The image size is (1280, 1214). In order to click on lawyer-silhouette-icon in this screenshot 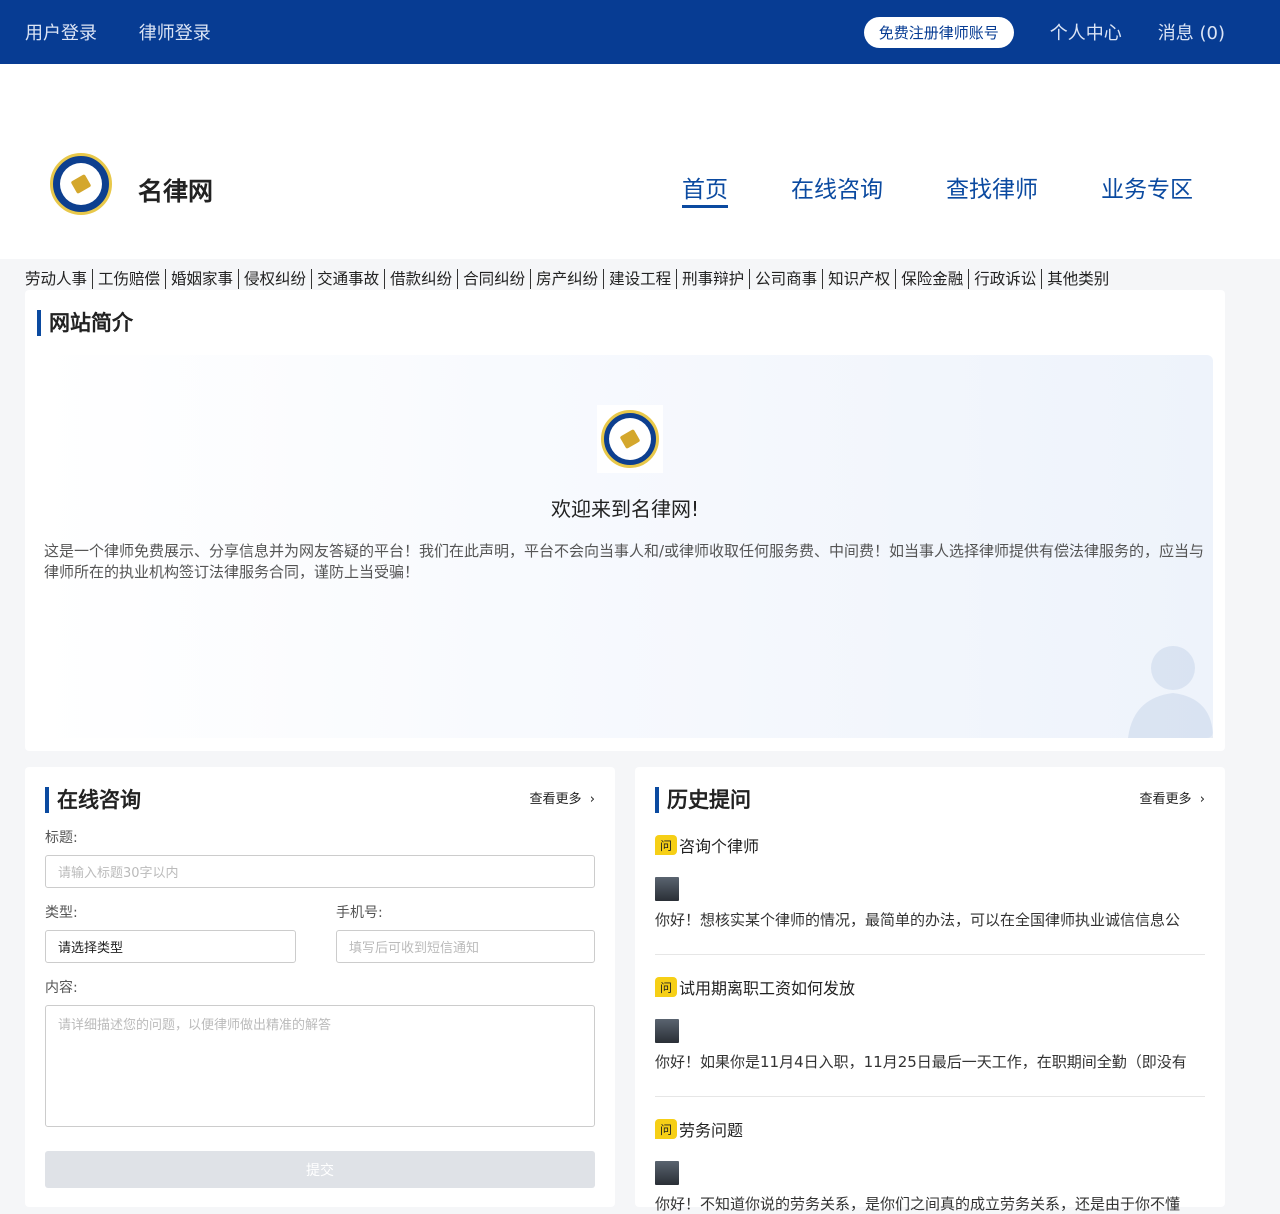, I will do `click(1170, 692)`.